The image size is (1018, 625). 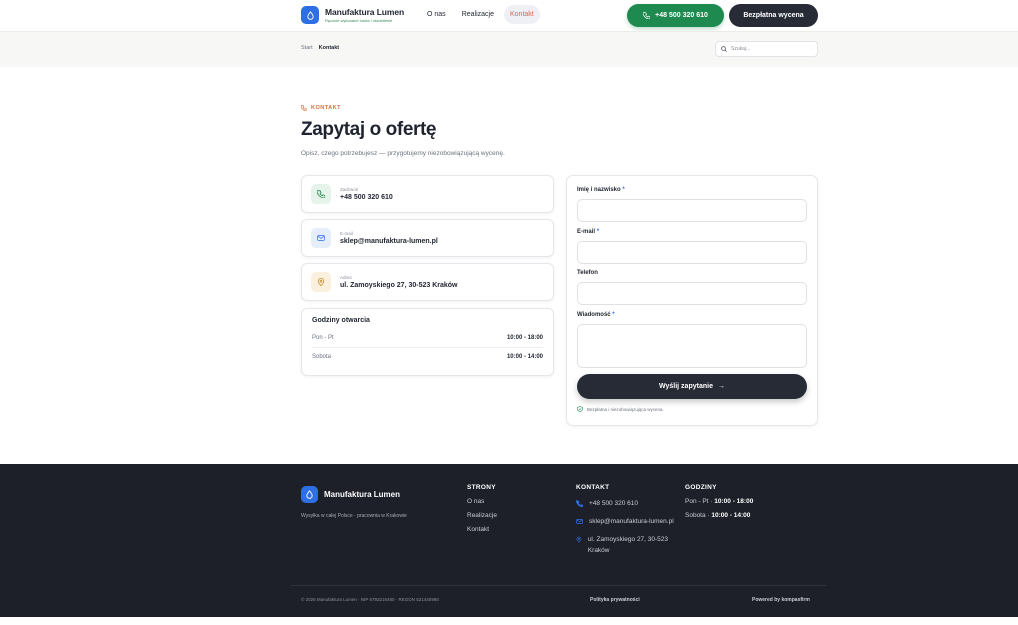 I want to click on message-textarea, so click(x=692, y=346).